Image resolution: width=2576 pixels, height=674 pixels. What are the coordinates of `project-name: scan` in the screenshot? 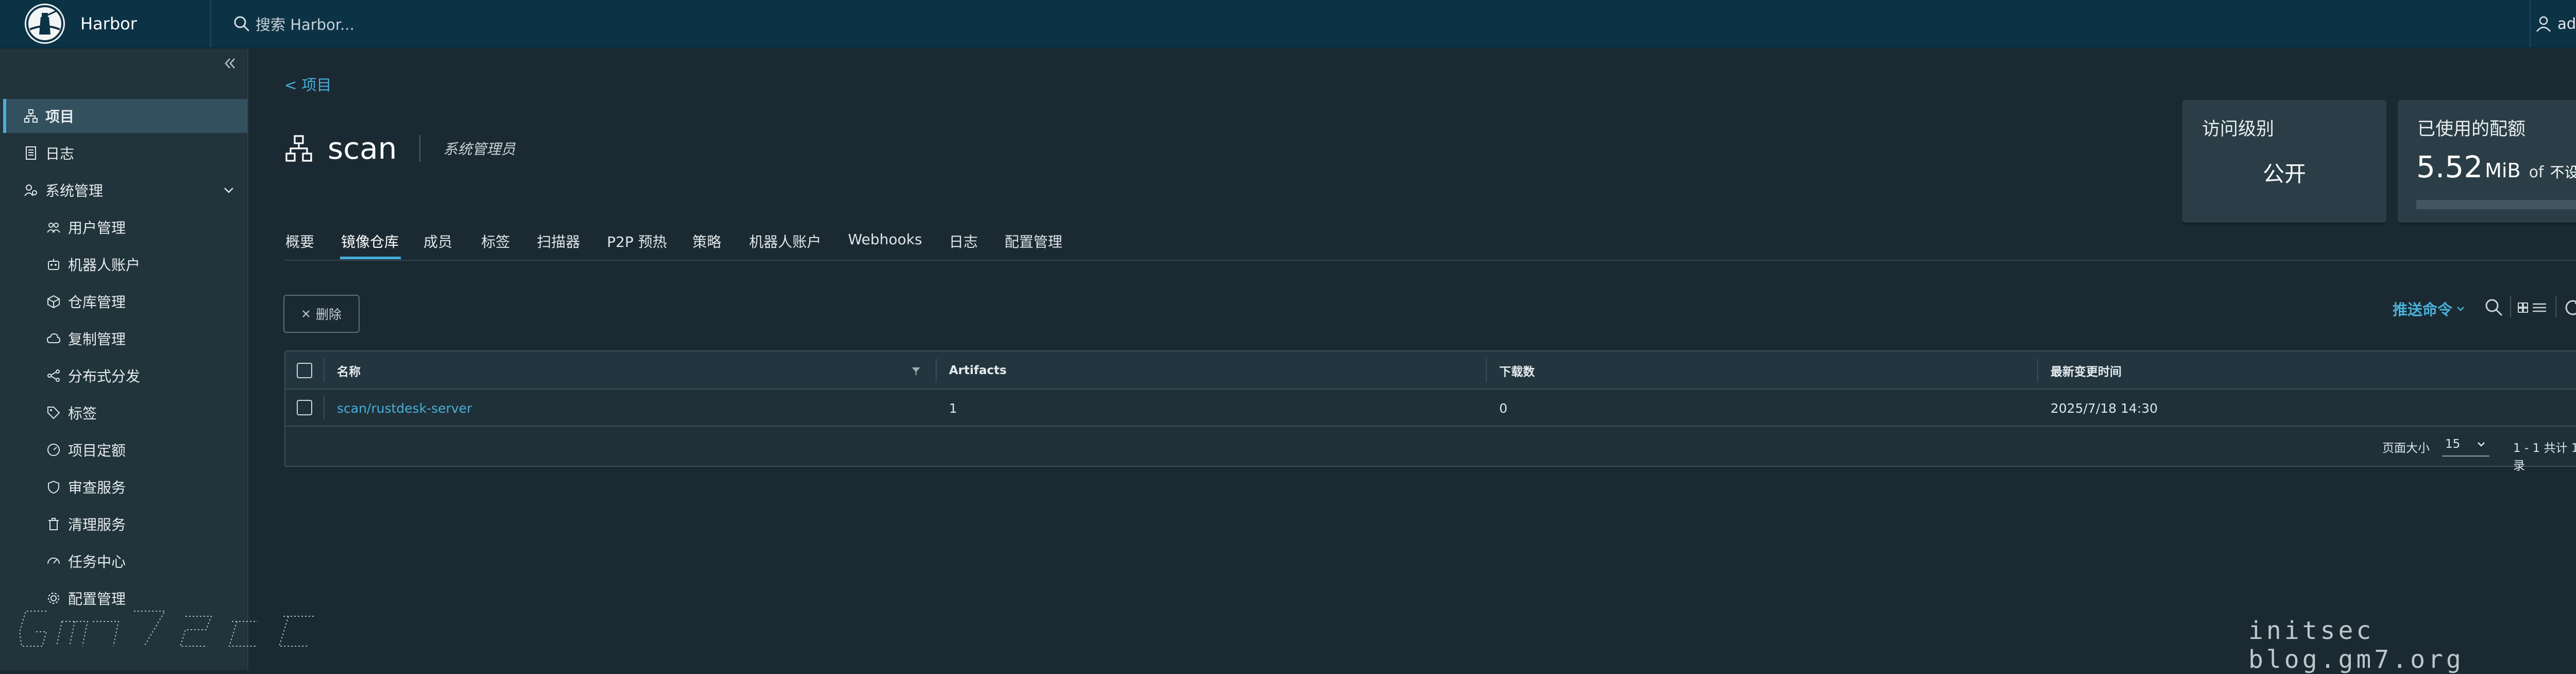 It's located at (362, 148).